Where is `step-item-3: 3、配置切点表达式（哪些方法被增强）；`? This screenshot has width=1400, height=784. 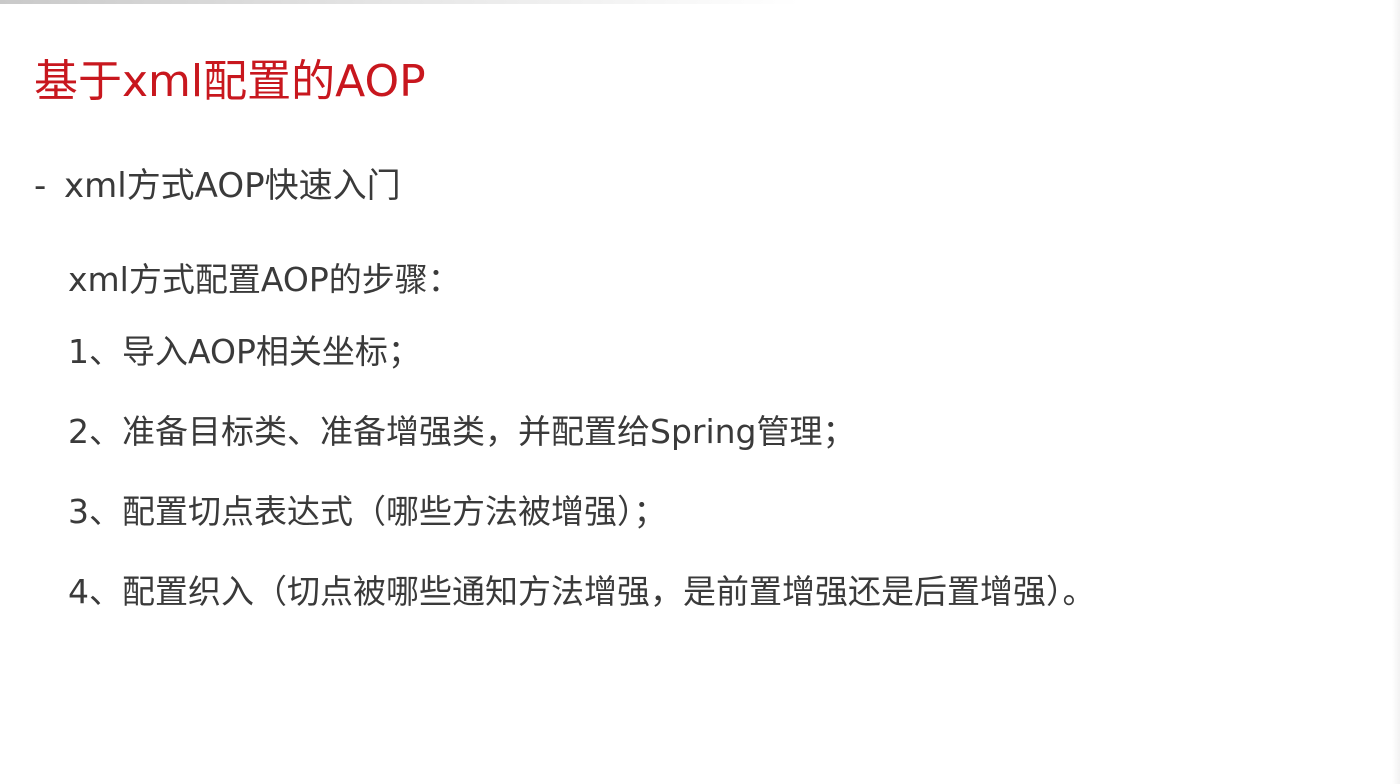
step-item-3: 3、配置切点表达式（哪些方法被增强）； is located at coordinates (367, 511).